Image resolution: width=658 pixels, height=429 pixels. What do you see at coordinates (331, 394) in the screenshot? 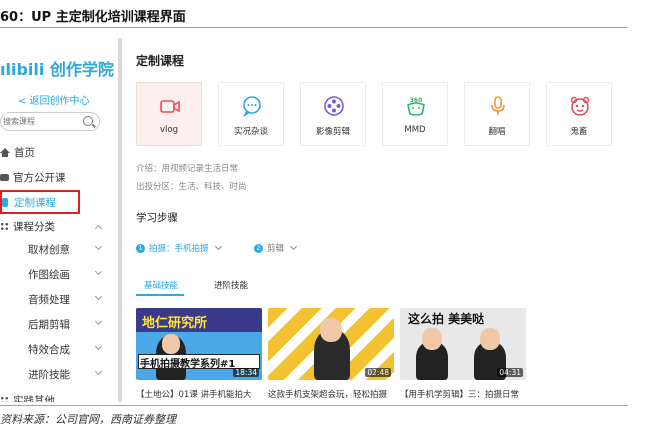
I see `video-title: 这款手机支架超会玩，轻松拍摄` at bounding box center [331, 394].